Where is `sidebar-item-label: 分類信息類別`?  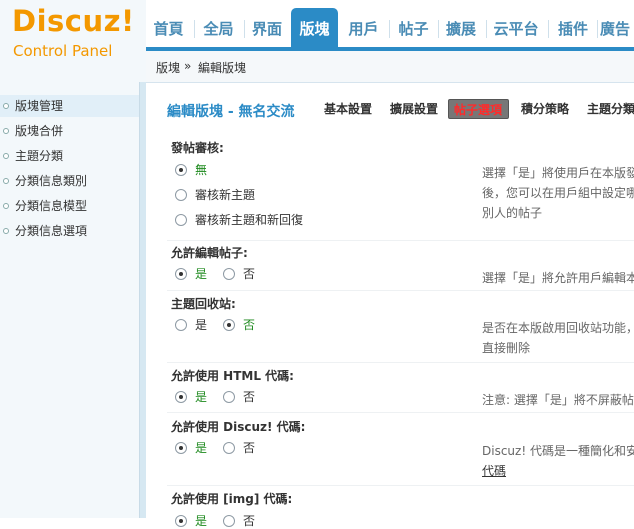
sidebar-item-label: 分類信息類別 is located at coordinates (51, 181).